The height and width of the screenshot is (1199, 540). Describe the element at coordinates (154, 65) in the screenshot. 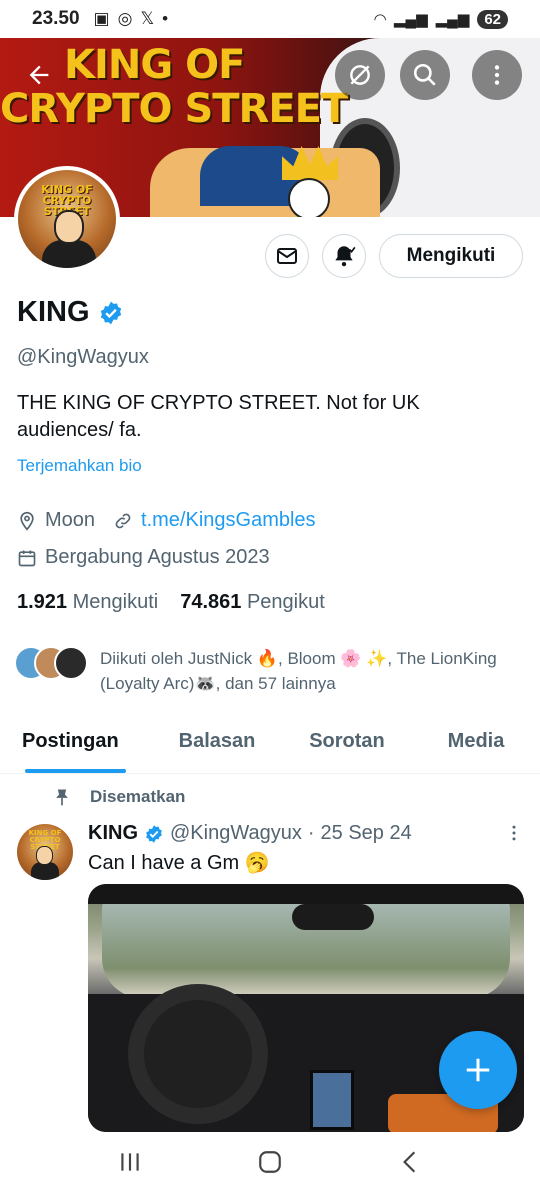

I see `banner-title-line1: KING OF` at that location.